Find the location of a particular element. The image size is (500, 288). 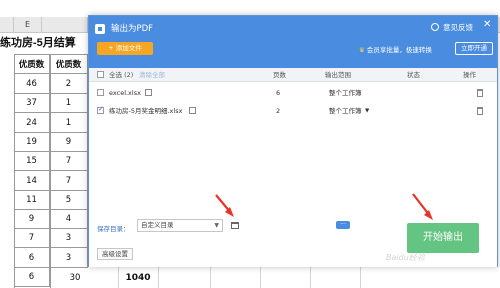

watermark: Baidu经验 is located at coordinates (405, 257).